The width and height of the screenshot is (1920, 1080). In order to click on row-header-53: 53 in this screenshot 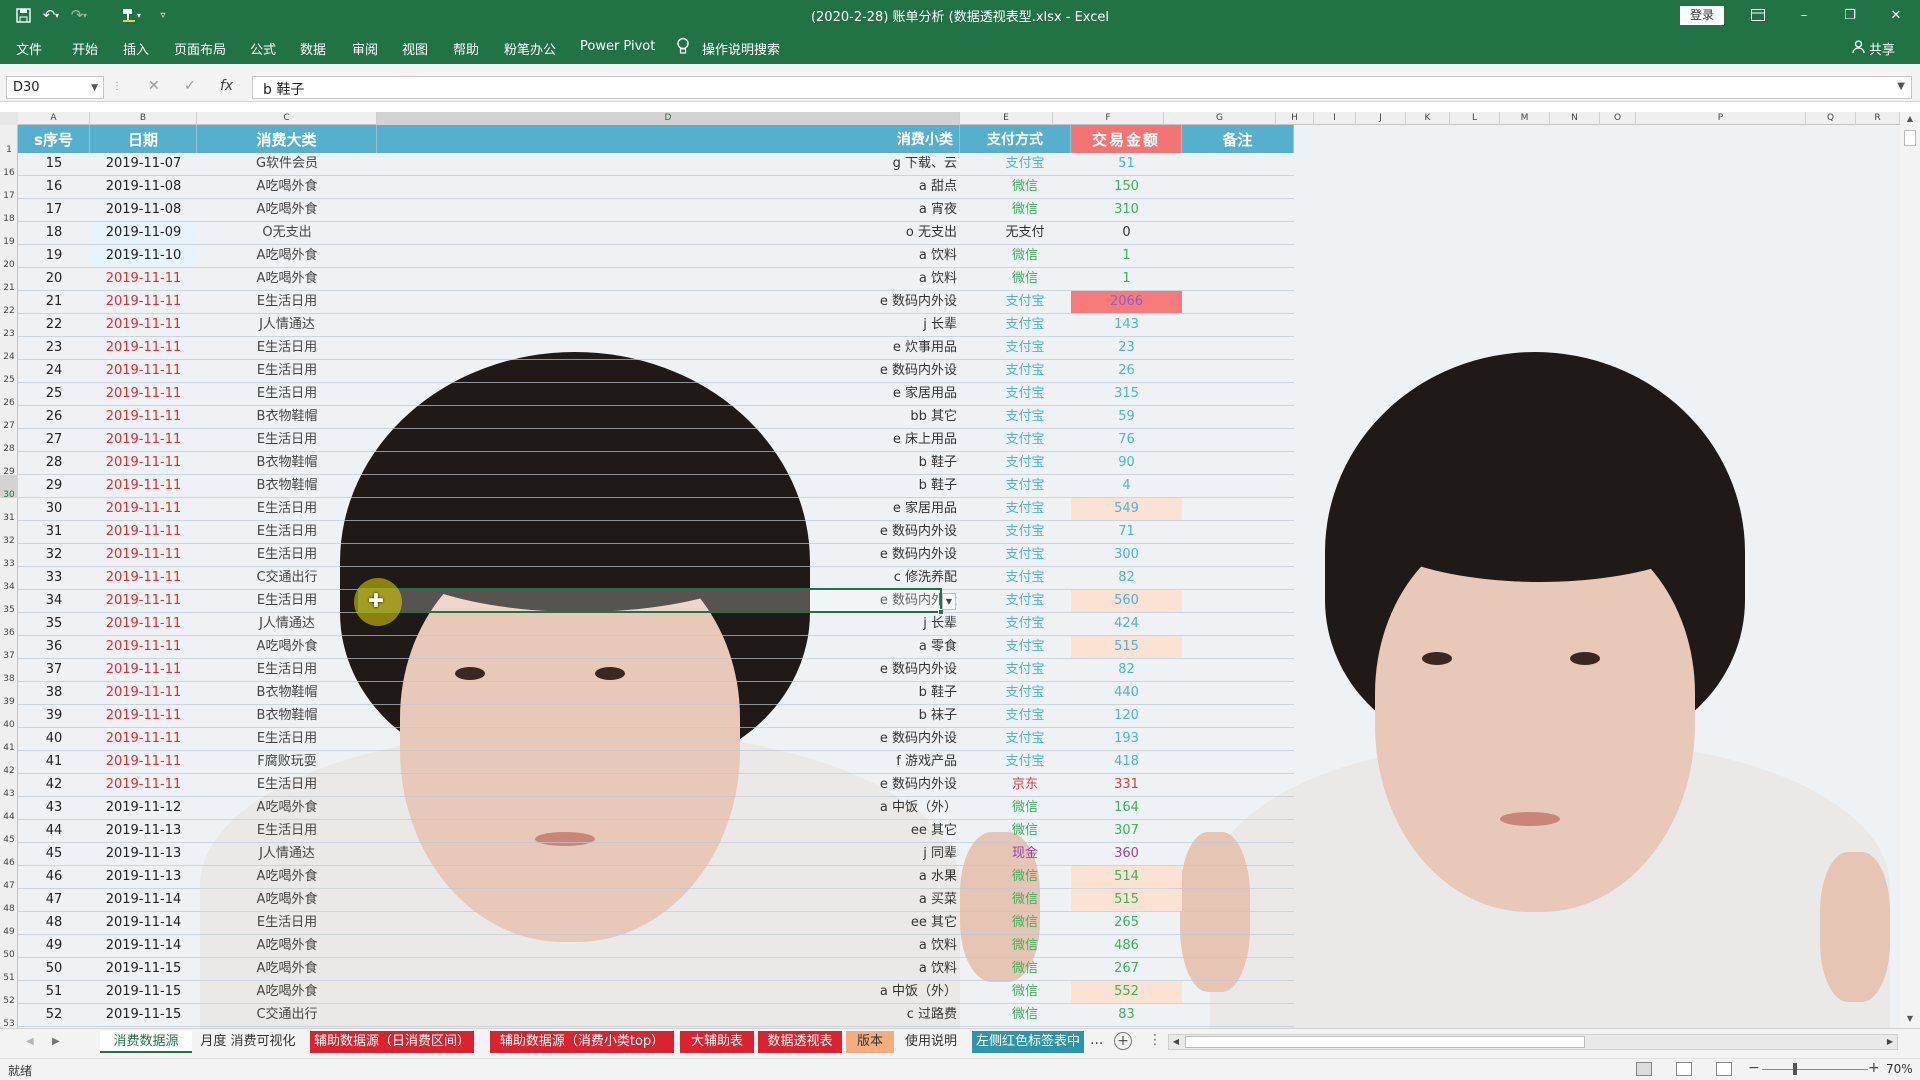, I will do `click(9, 1016)`.